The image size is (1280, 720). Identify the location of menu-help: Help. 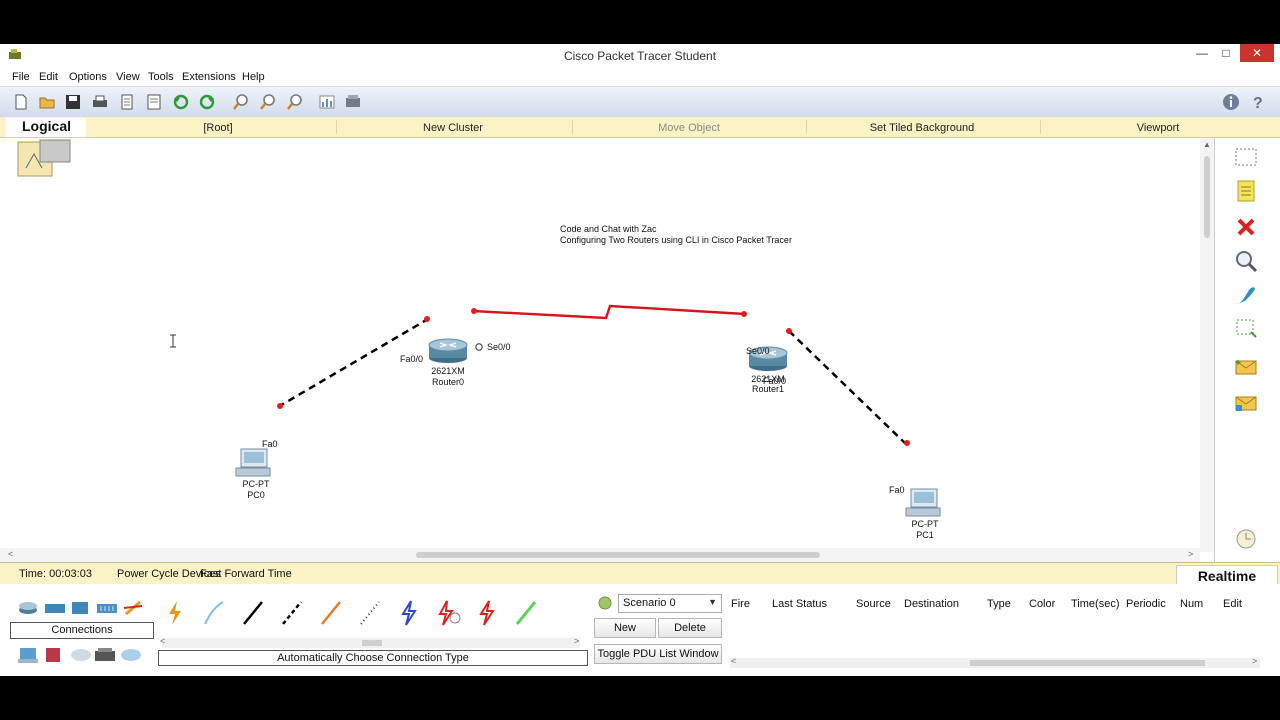
(253, 77).